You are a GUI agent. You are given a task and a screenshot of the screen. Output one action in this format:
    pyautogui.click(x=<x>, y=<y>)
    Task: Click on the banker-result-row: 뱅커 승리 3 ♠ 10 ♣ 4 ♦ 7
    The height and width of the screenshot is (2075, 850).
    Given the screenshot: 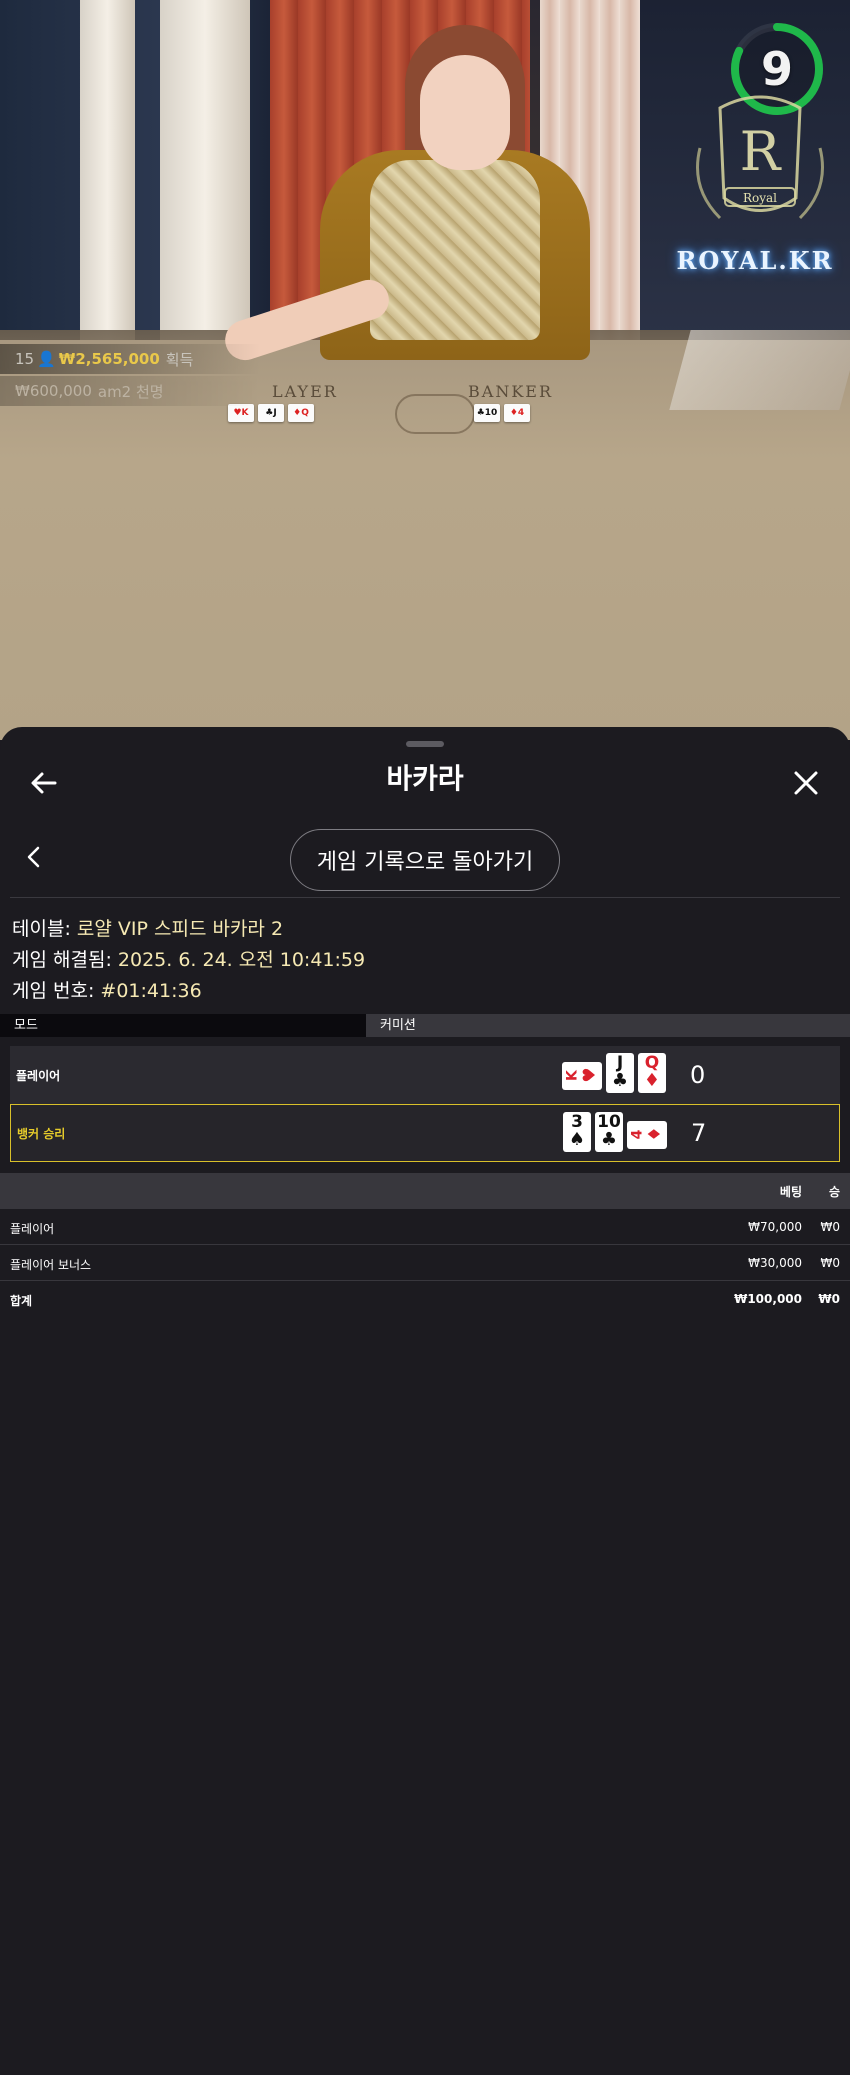 What is the action you would take?
    pyautogui.click(x=425, y=1133)
    